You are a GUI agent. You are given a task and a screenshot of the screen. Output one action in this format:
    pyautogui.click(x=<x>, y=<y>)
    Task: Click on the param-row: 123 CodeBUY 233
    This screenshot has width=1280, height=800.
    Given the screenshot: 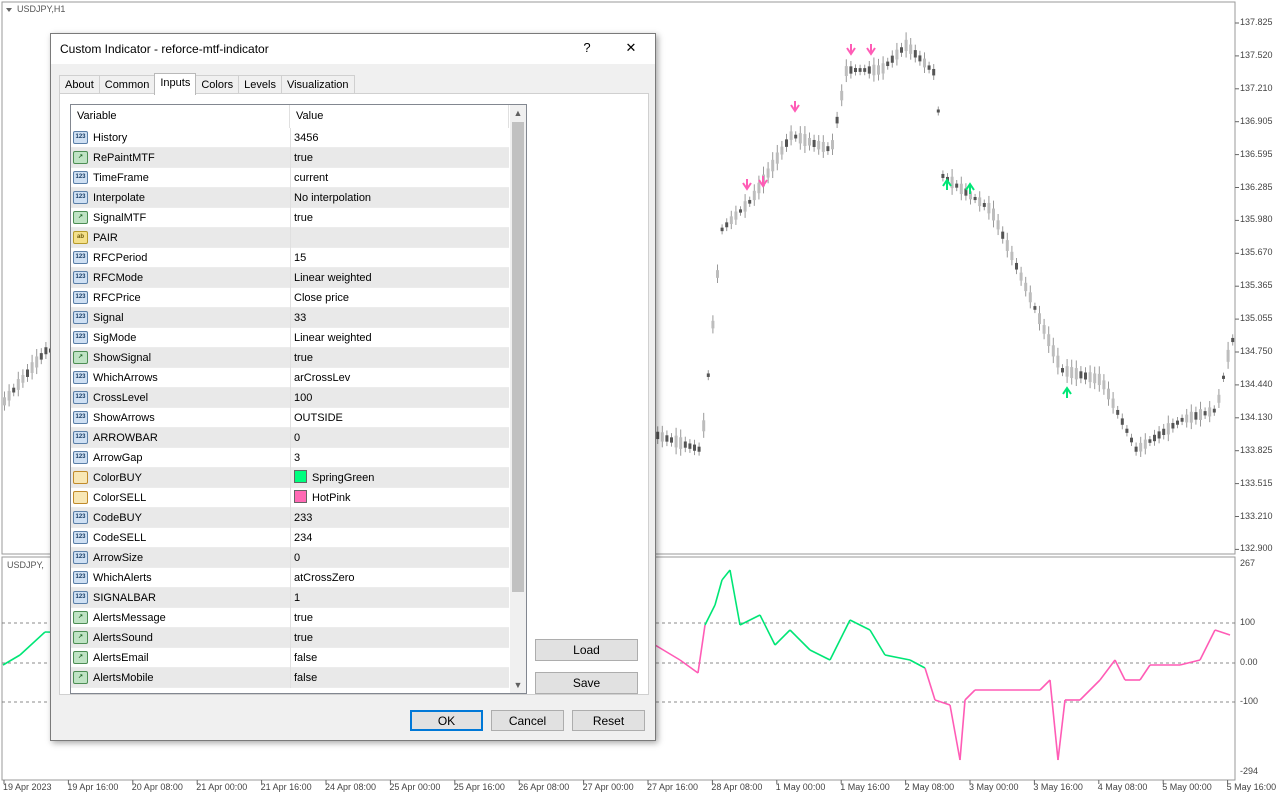 What is the action you would take?
    pyautogui.click(x=290, y=518)
    